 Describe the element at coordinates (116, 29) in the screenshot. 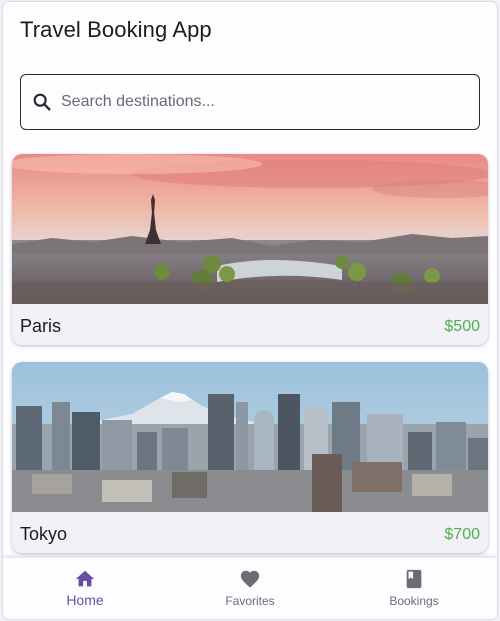

I see `app-title: Travel Booking App` at that location.